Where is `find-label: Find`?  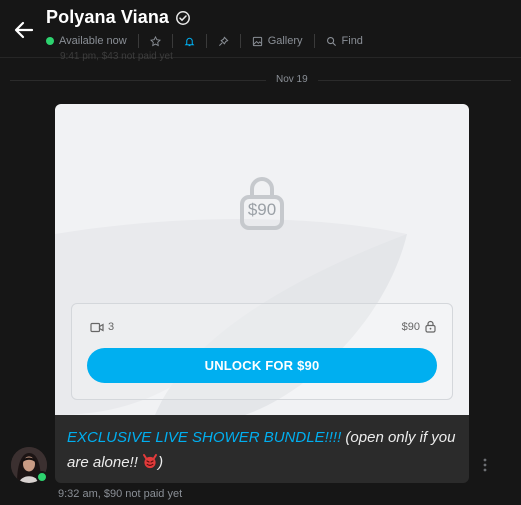 find-label: Find is located at coordinates (352, 41).